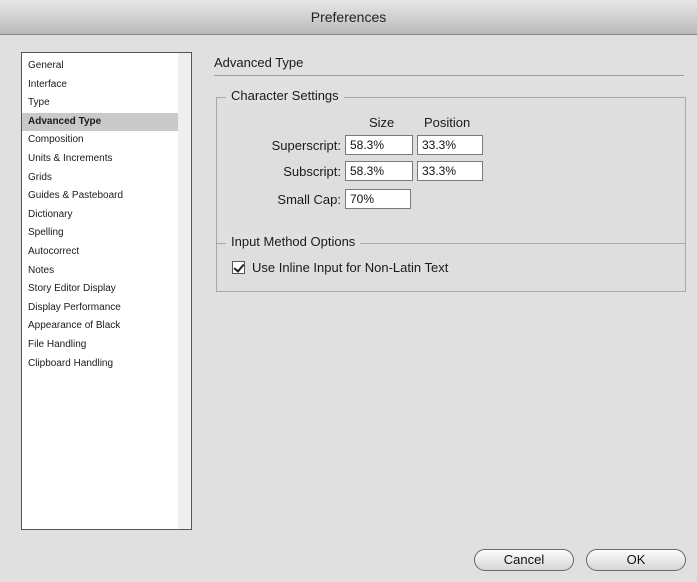 The height and width of the screenshot is (582, 697). Describe the element at coordinates (524, 560) in the screenshot. I see `cancel-button: Cancel` at that location.